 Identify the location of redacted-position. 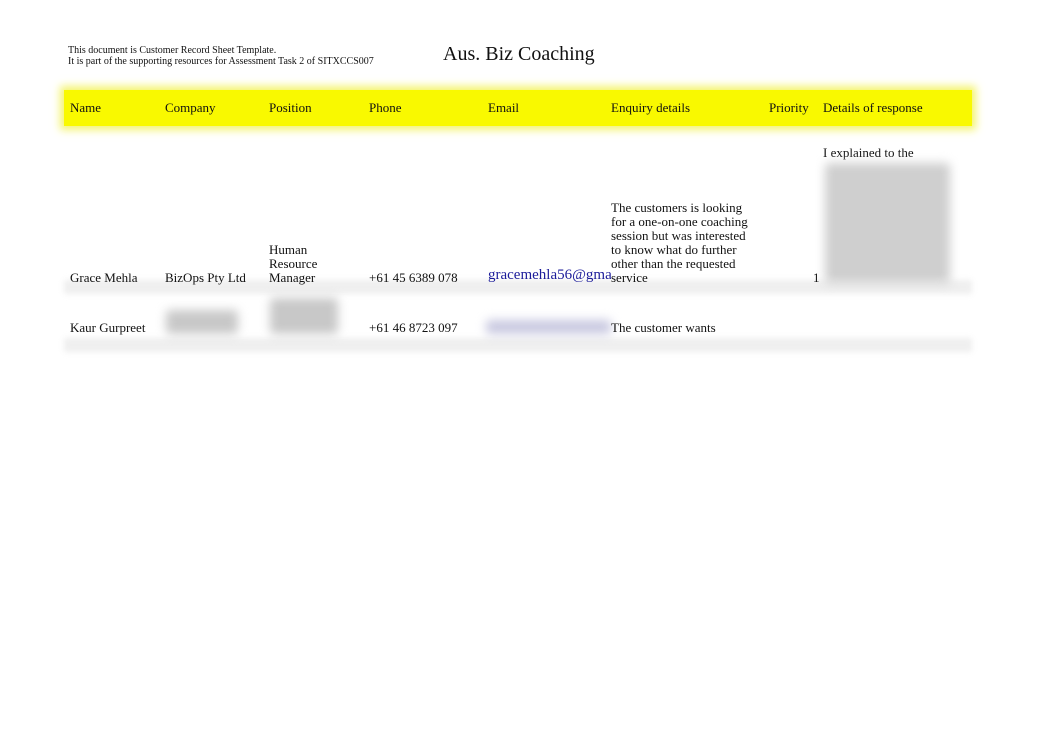
(304, 316).